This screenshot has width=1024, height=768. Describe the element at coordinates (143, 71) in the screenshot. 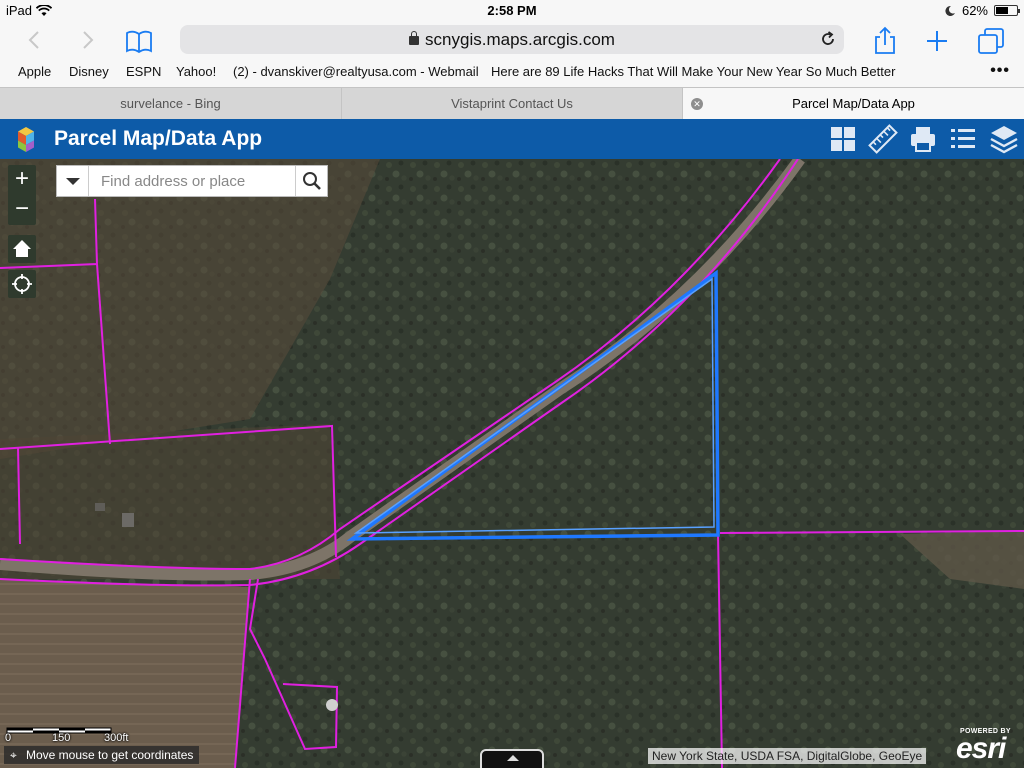

I see `bookmark-espn: ESPN` at that location.